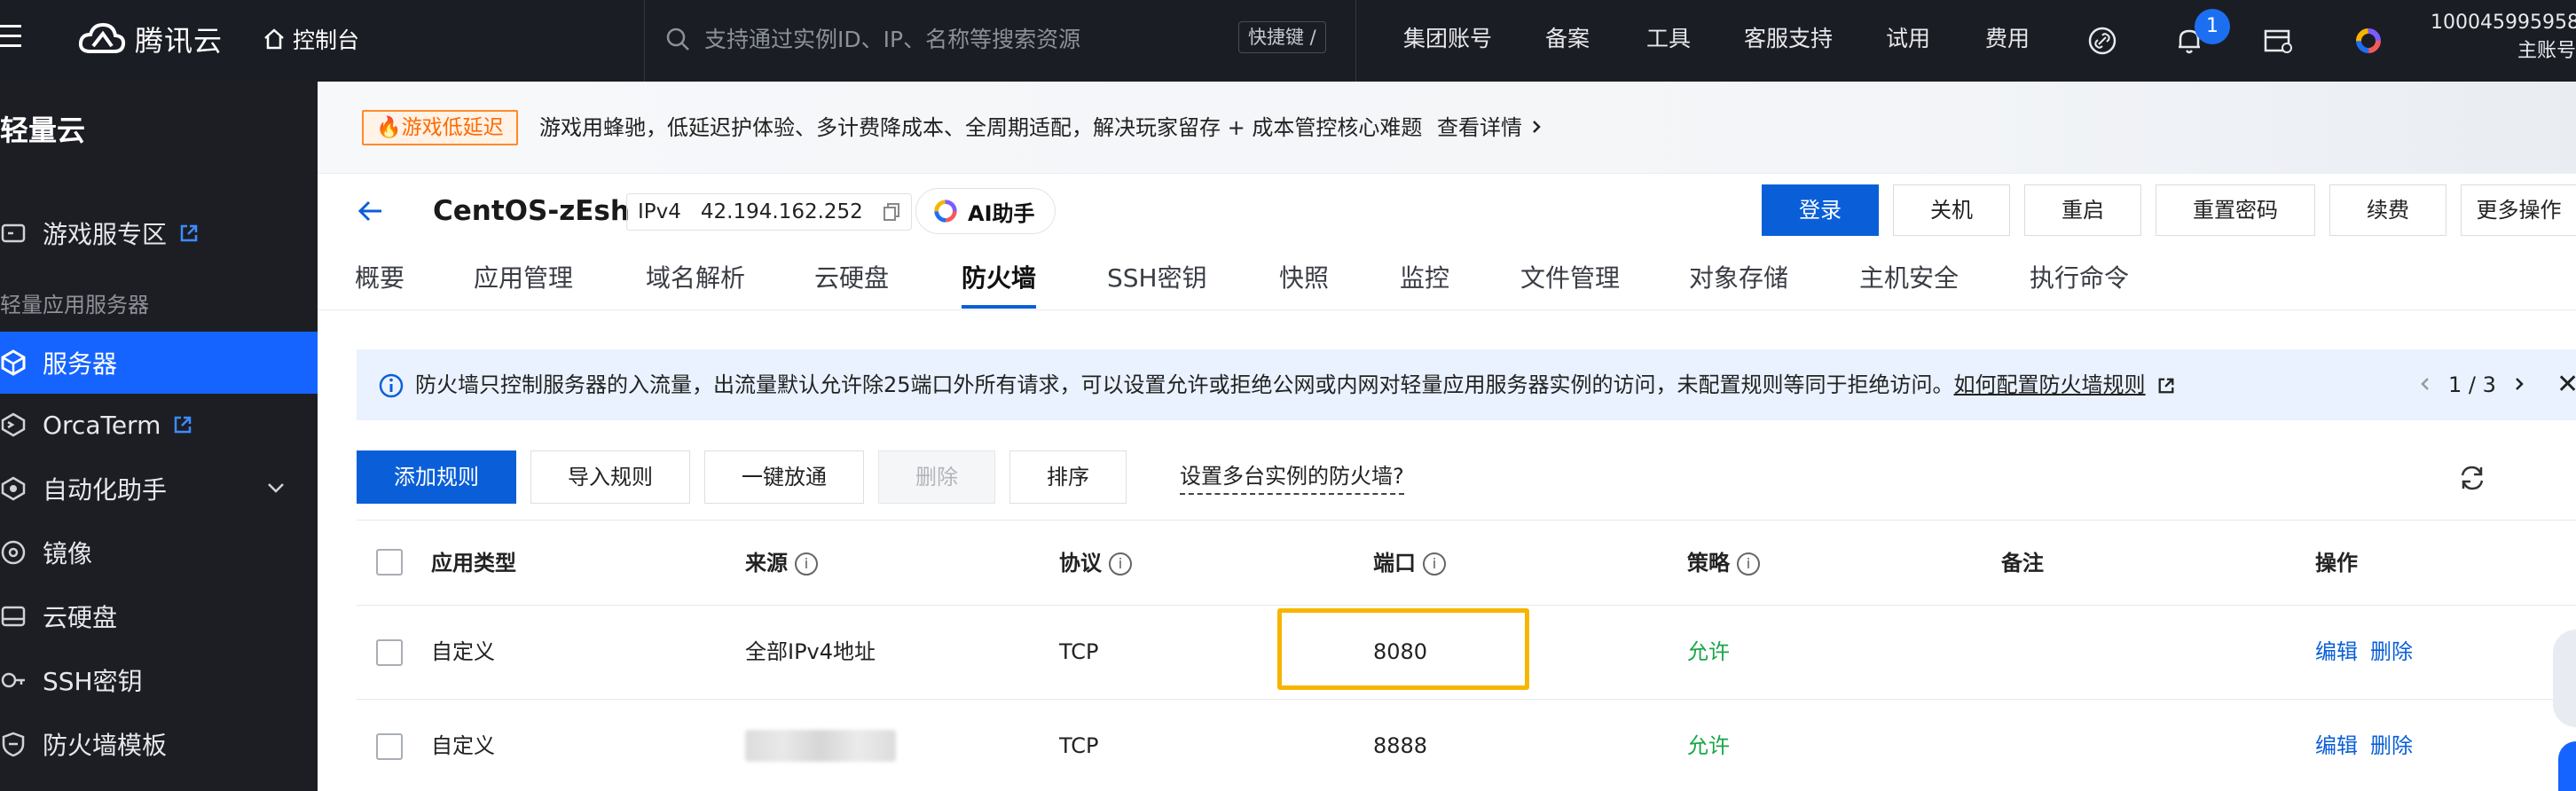 This screenshot has height=791, width=2576. What do you see at coordinates (11, 38) in the screenshot?
I see `menu-icon` at bounding box center [11, 38].